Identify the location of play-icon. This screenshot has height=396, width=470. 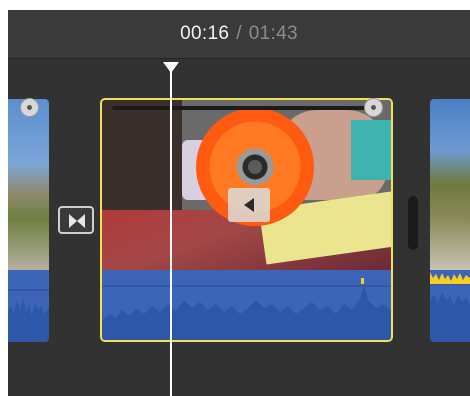
(249, 205).